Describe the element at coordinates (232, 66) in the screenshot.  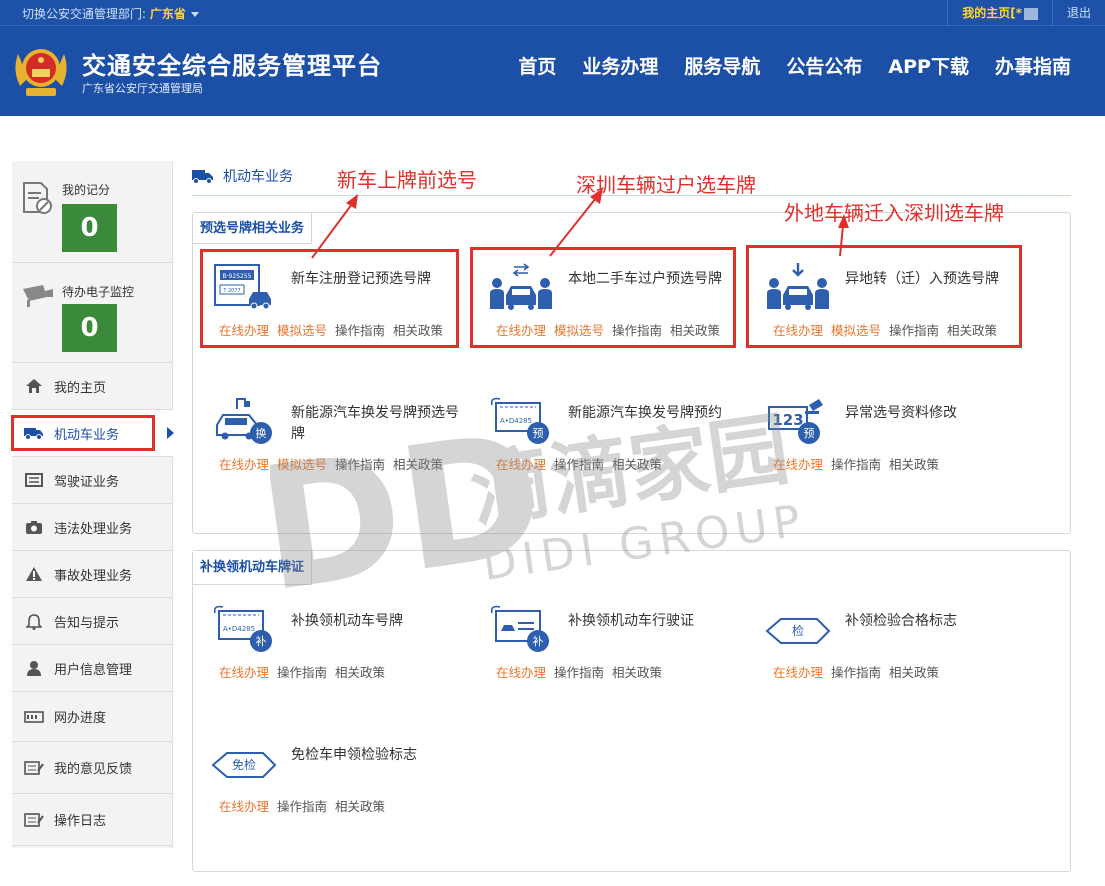
I see `site-title: 交通安全综合服务管理平台` at that location.